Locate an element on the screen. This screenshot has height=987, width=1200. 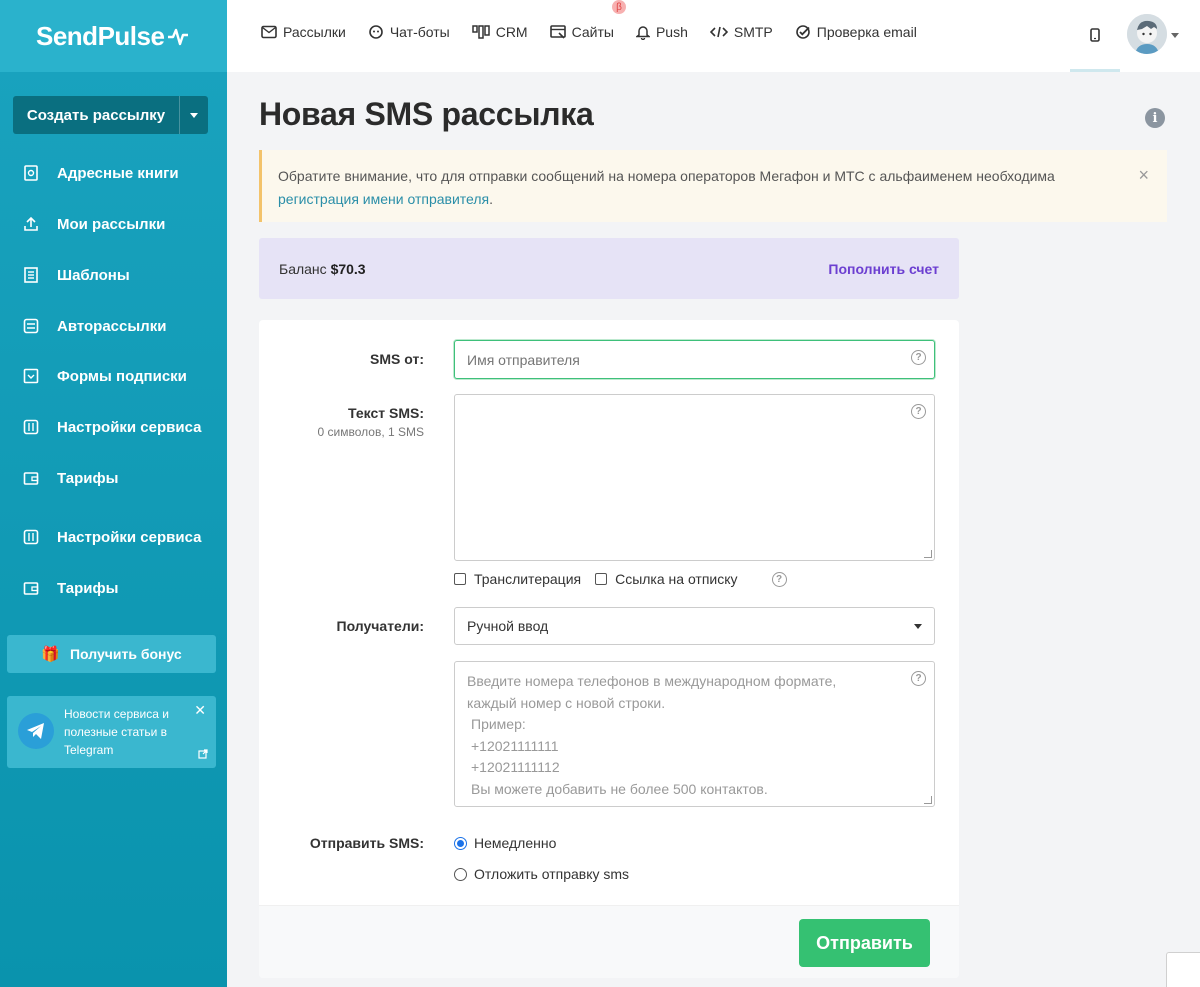
logo-text: SendPulse is located at coordinates (100, 35).